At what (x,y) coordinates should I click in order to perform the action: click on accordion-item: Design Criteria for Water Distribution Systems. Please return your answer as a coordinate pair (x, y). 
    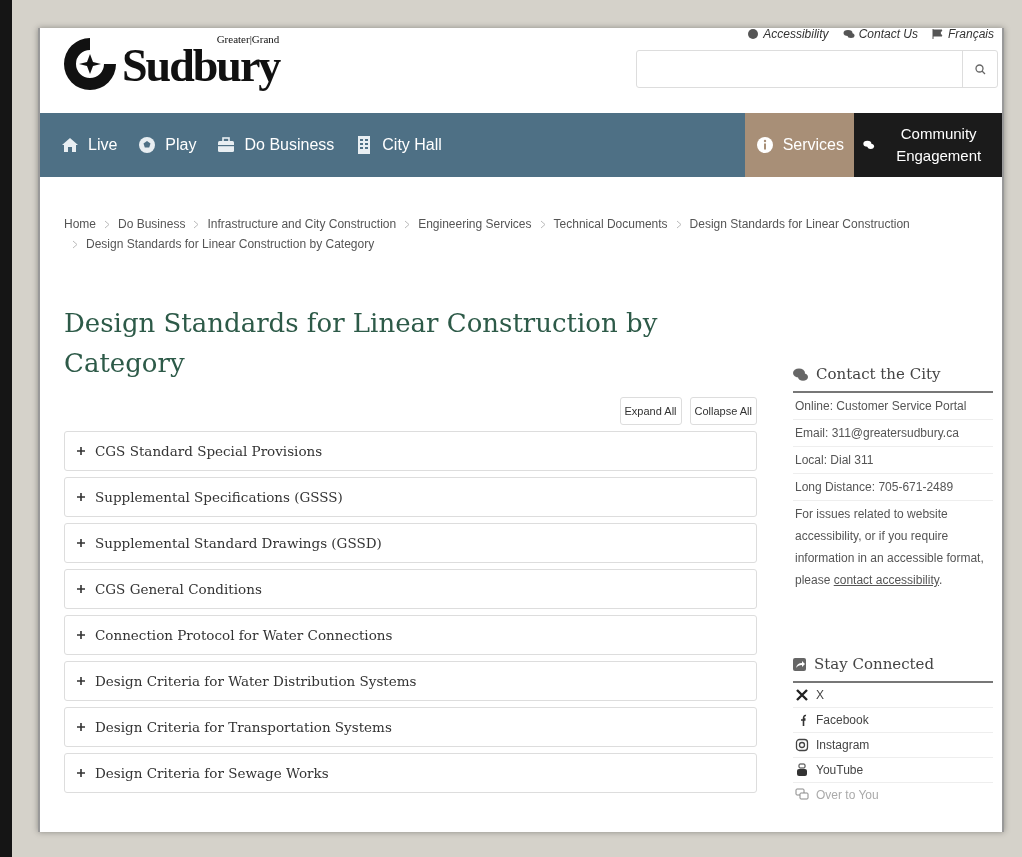
    Looking at the image, I should click on (410, 681).